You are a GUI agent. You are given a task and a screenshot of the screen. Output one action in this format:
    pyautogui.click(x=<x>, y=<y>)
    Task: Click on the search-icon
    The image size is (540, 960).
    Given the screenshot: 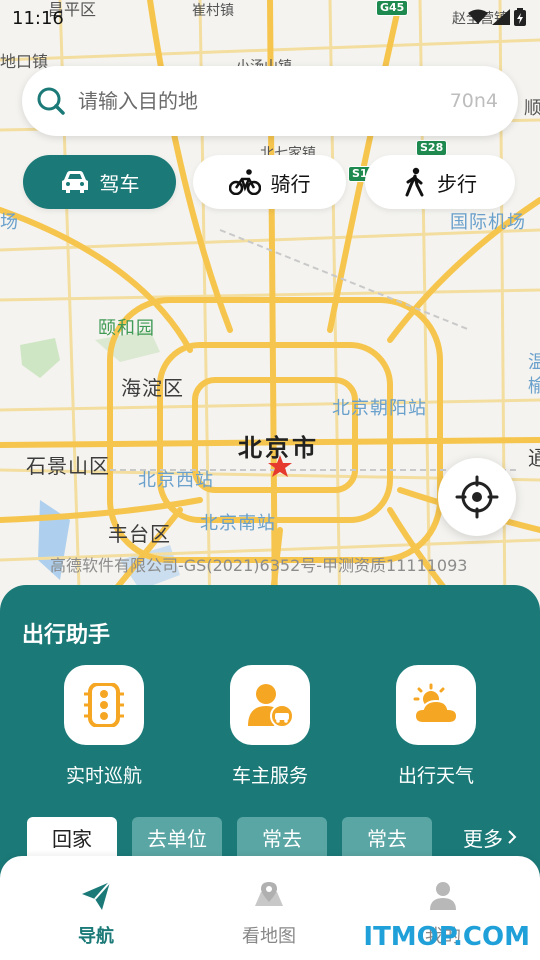 What is the action you would take?
    pyautogui.click(x=51, y=101)
    